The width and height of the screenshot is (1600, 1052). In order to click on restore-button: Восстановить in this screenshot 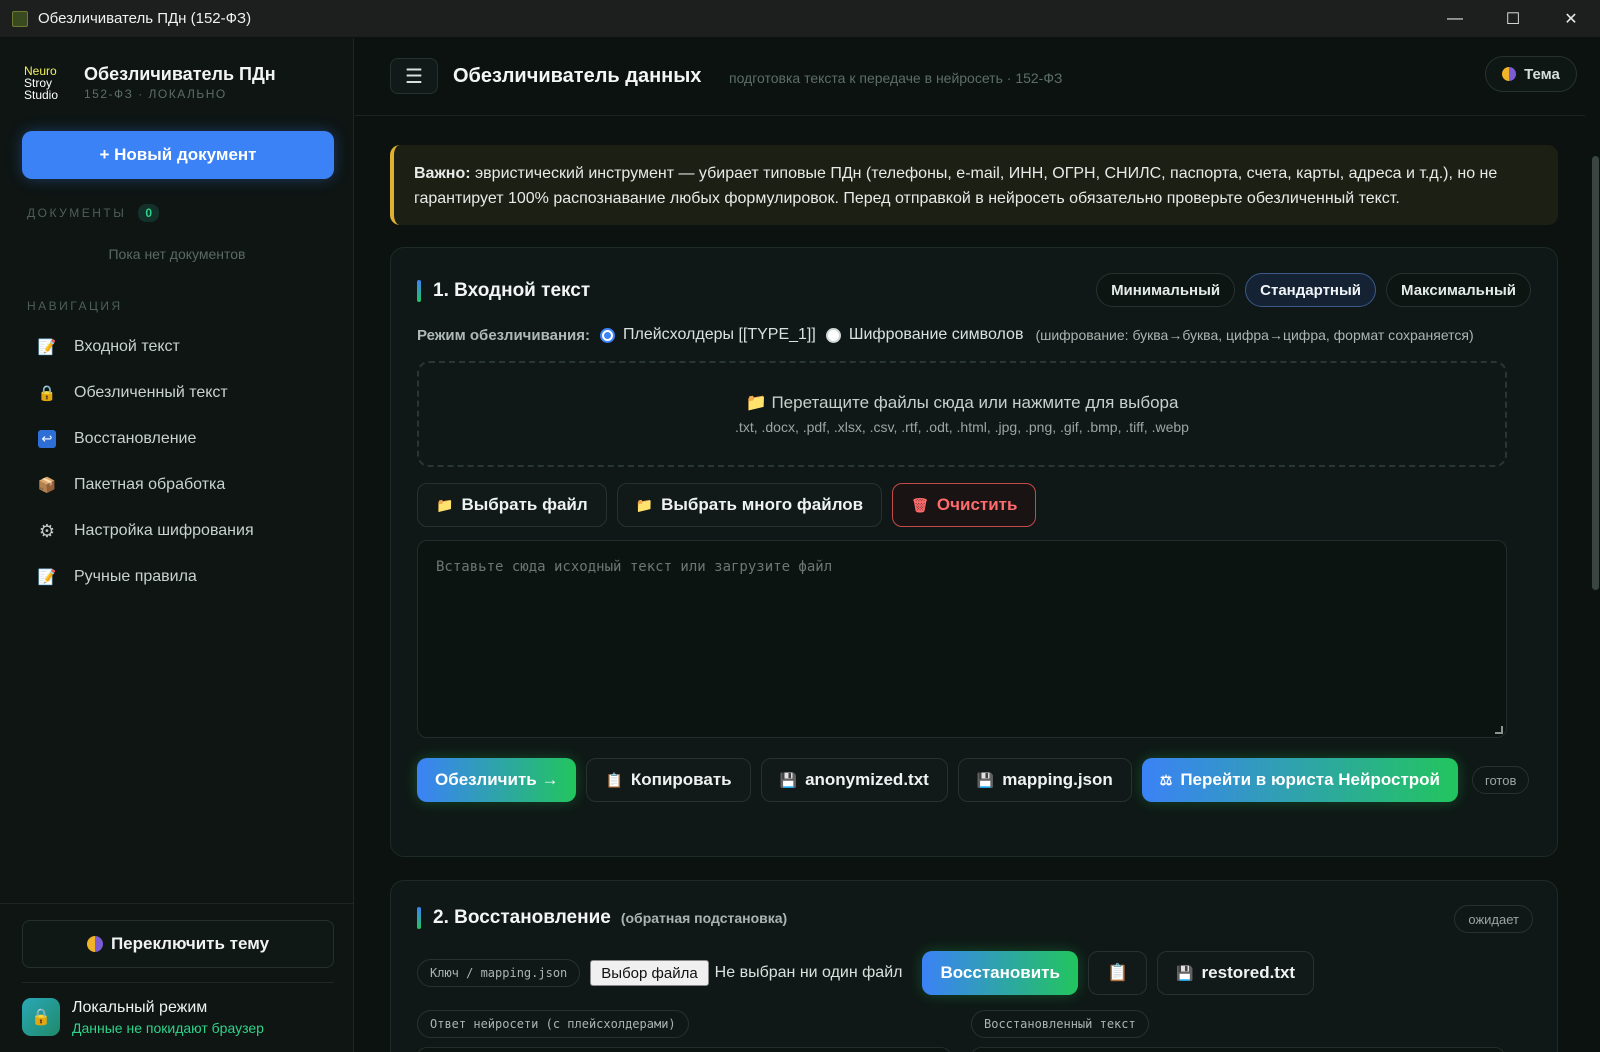, I will do `click(1000, 973)`.